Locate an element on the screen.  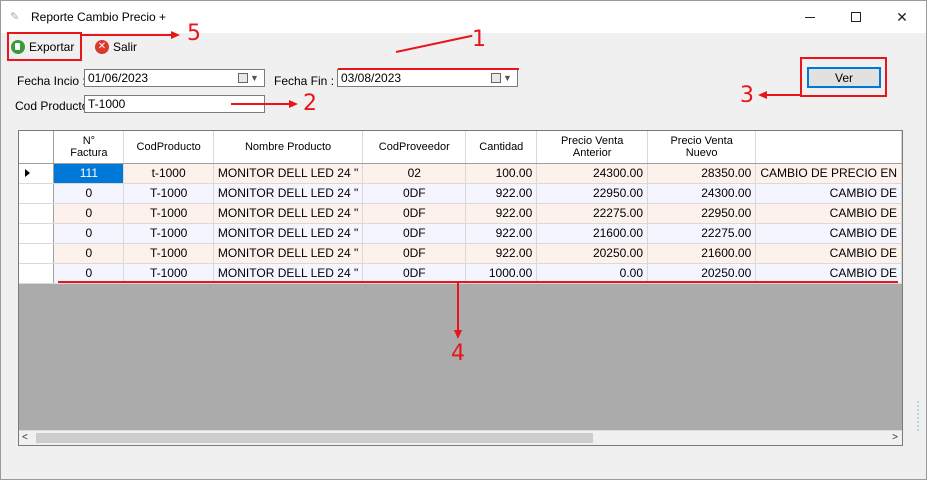
exit-label: Salir is located at coordinates (125, 46).